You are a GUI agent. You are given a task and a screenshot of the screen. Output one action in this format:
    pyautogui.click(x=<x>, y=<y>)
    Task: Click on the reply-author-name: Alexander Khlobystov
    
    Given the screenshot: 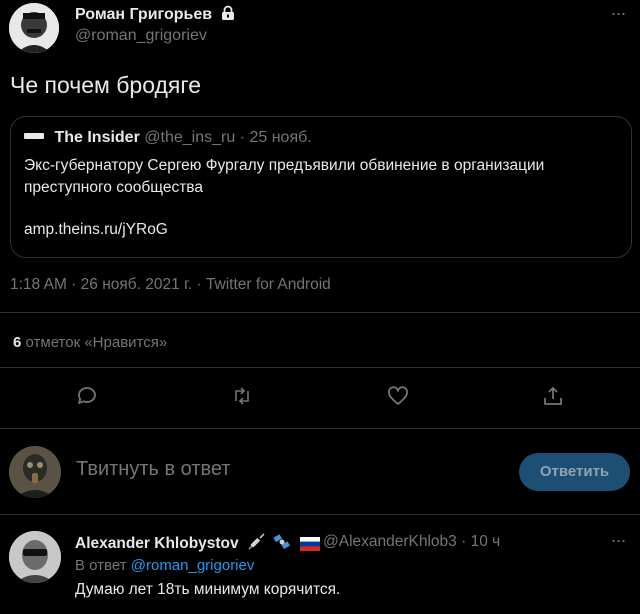 What is the action you would take?
    pyautogui.click(x=197, y=544)
    